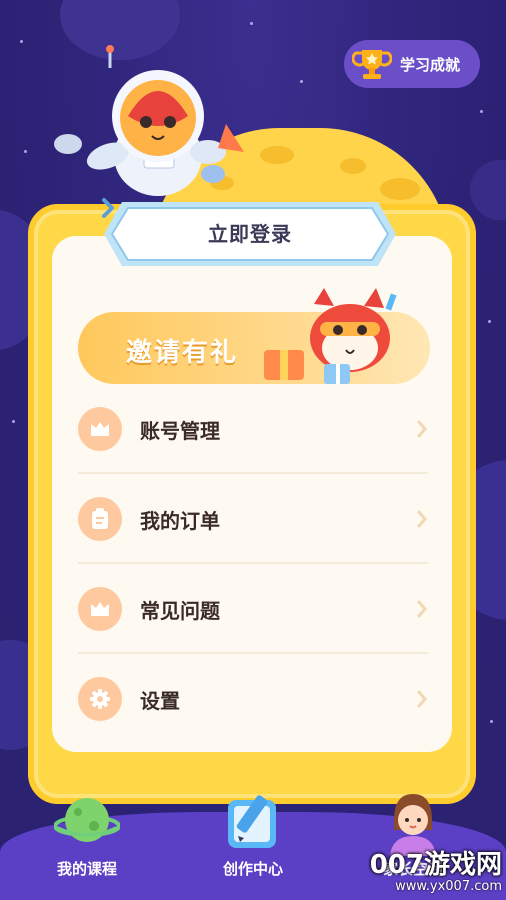 This screenshot has width=506, height=900. I want to click on astronaut-mascot, so click(149, 120).